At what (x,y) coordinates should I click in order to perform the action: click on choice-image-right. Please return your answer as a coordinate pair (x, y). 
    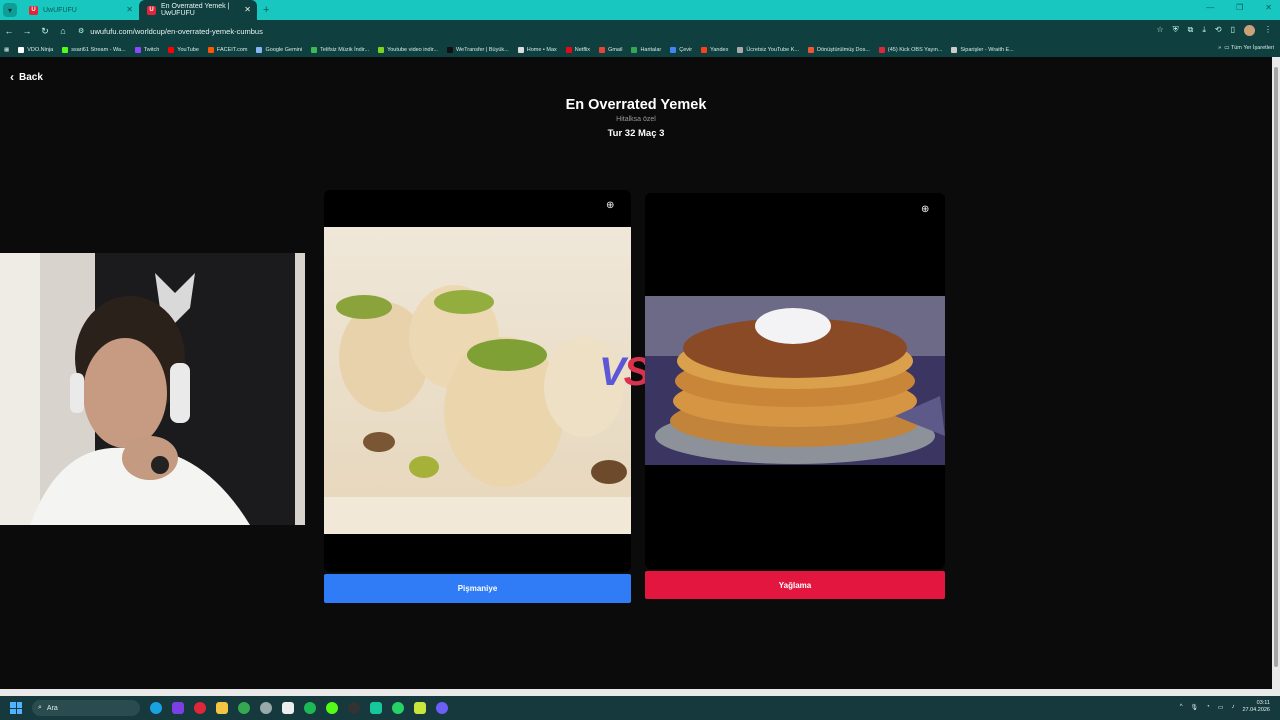
    Looking at the image, I should click on (795, 380).